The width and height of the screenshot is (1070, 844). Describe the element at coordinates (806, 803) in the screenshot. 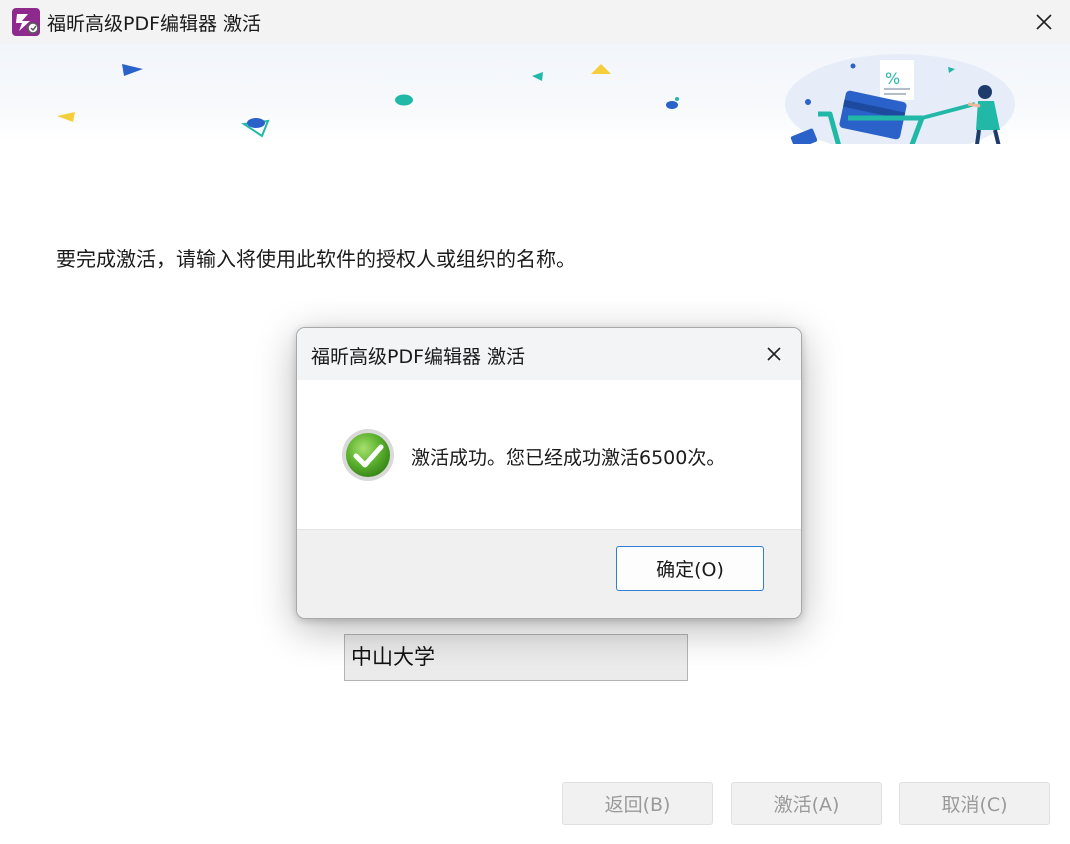

I see `activate-button: 激活(A)` at that location.